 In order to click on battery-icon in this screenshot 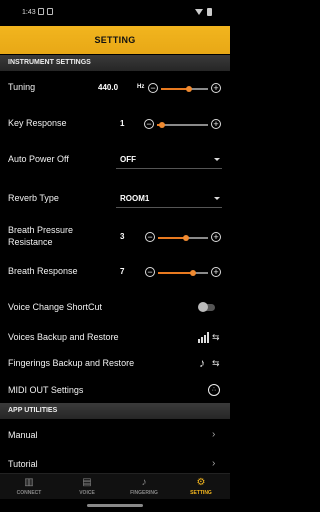, I will do `click(209, 12)`.